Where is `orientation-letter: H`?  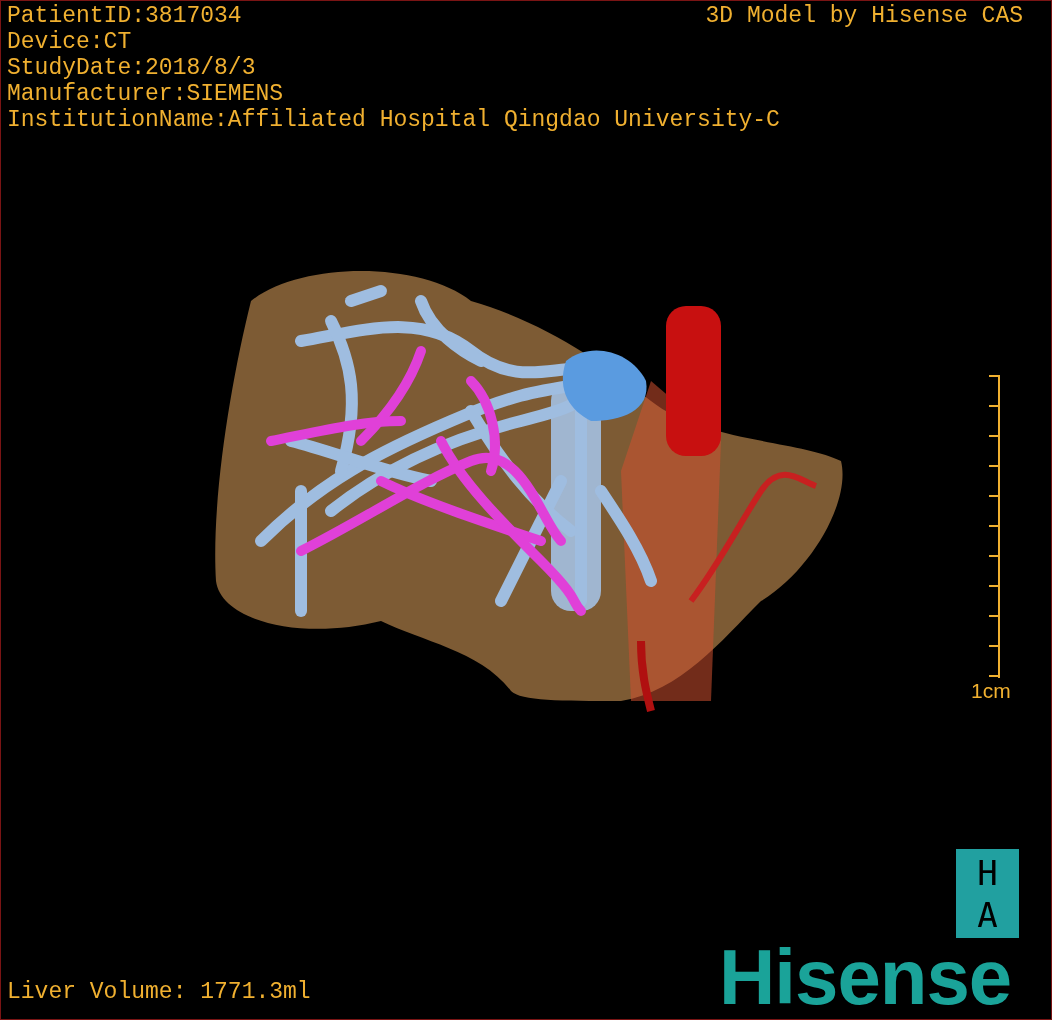 orientation-letter: H is located at coordinates (987, 872).